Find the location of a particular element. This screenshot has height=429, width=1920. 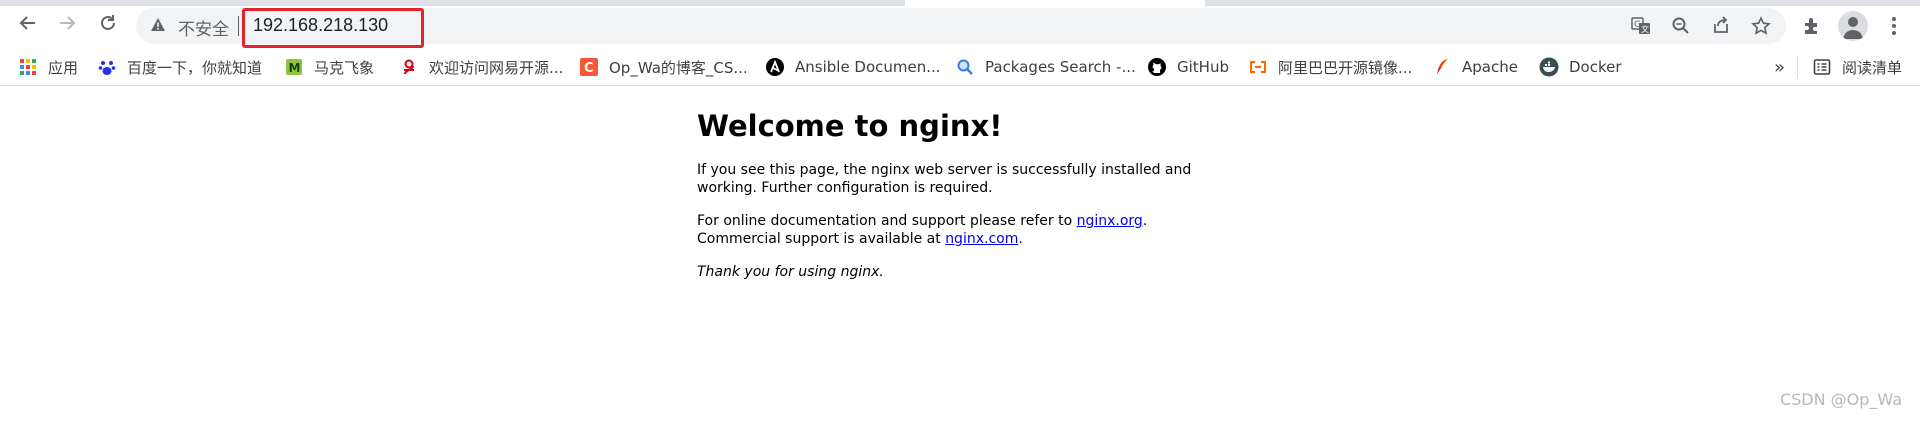

aliyun-icon is located at coordinates (1258, 67).